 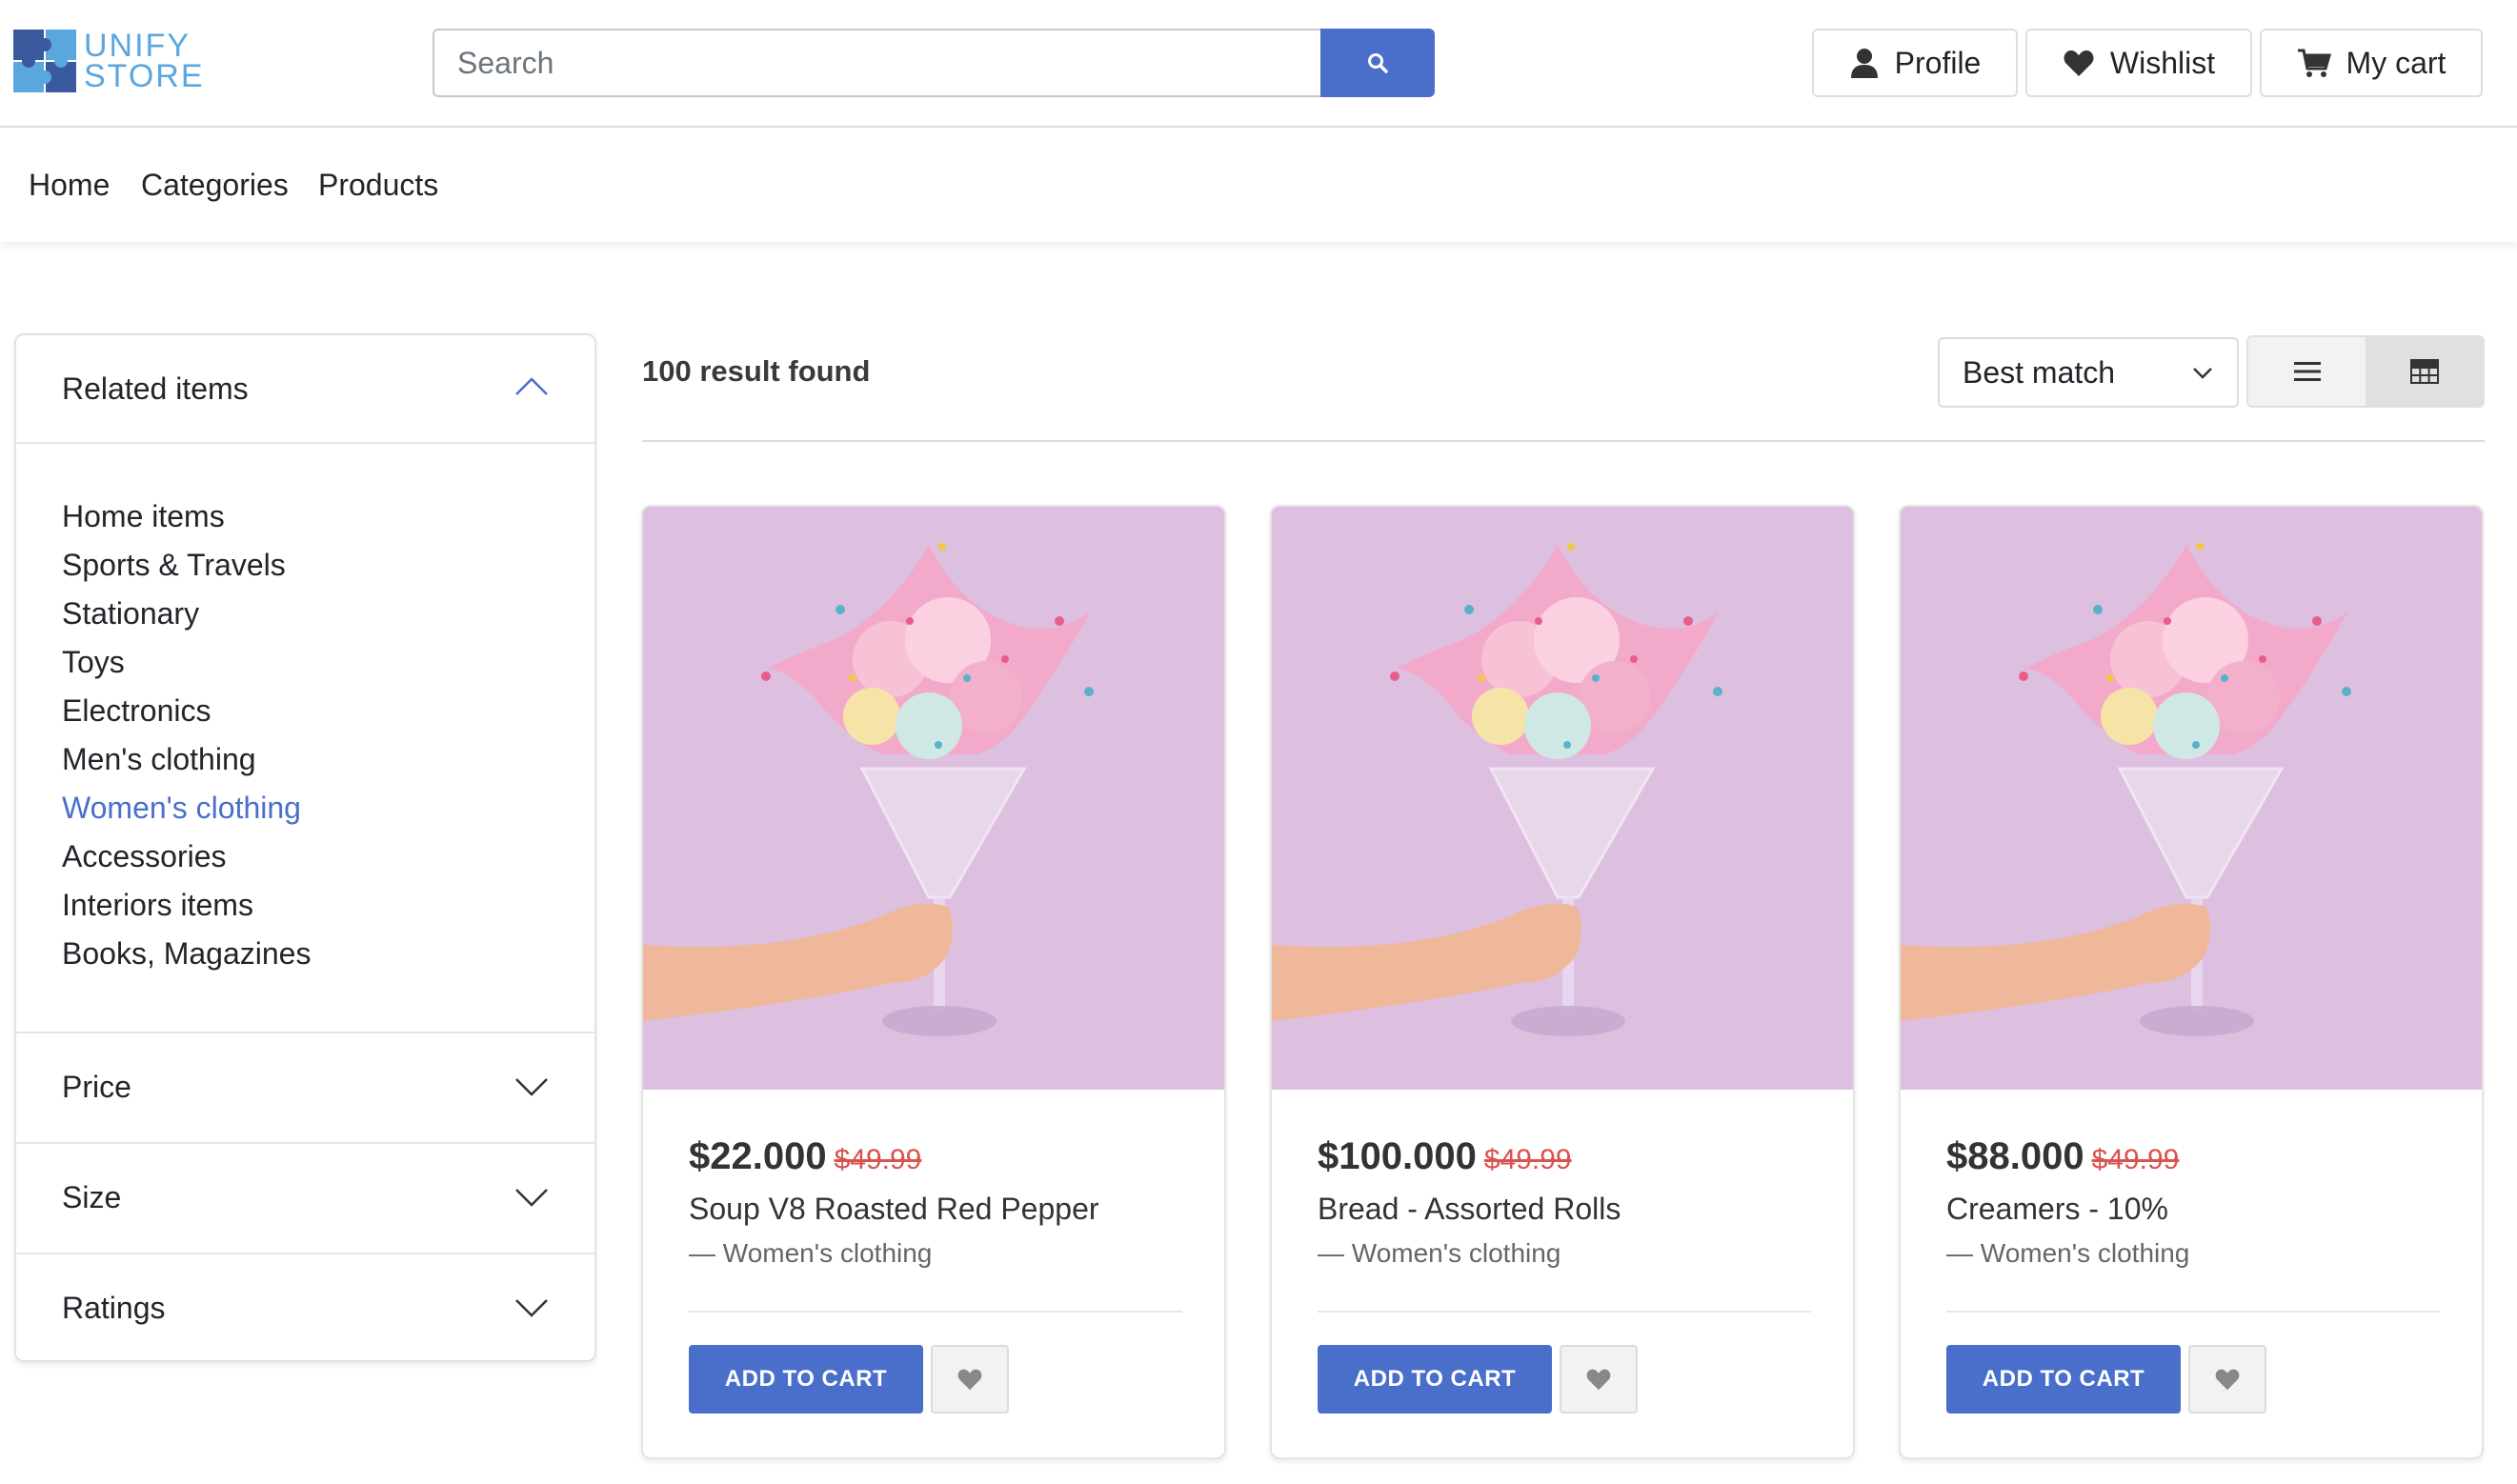 I want to click on search-input, so click(x=876, y=63).